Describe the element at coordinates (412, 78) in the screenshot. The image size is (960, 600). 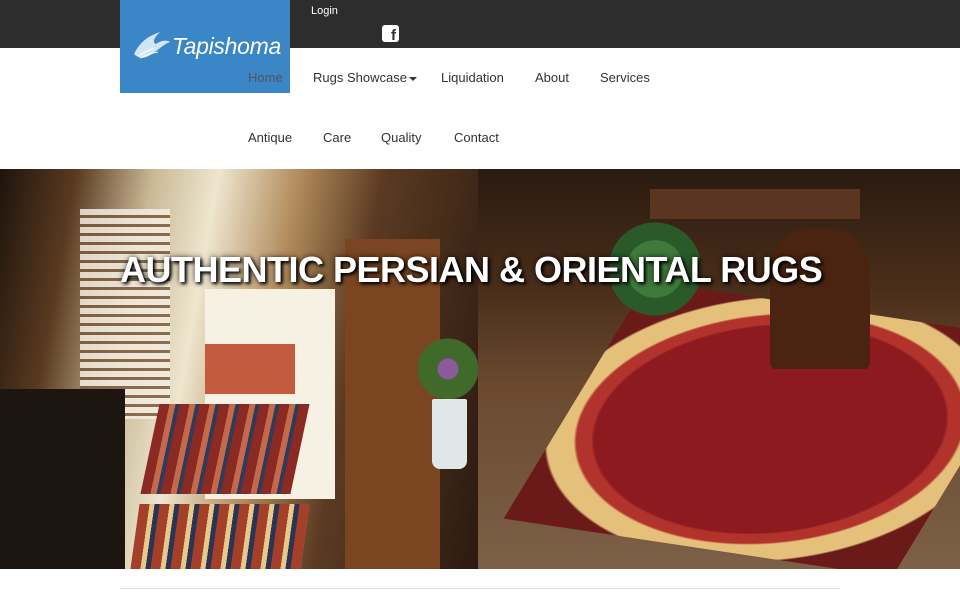
I see `caret-down-icon` at that location.